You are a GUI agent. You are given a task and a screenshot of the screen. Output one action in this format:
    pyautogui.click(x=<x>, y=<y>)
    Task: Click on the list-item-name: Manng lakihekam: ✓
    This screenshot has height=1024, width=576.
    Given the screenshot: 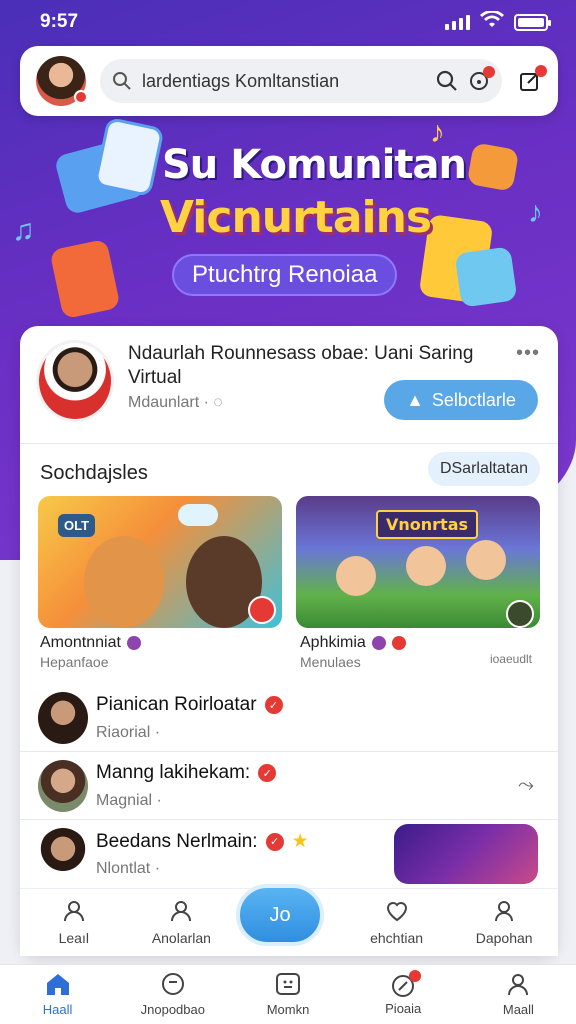 What is the action you would take?
    pyautogui.click(x=186, y=773)
    